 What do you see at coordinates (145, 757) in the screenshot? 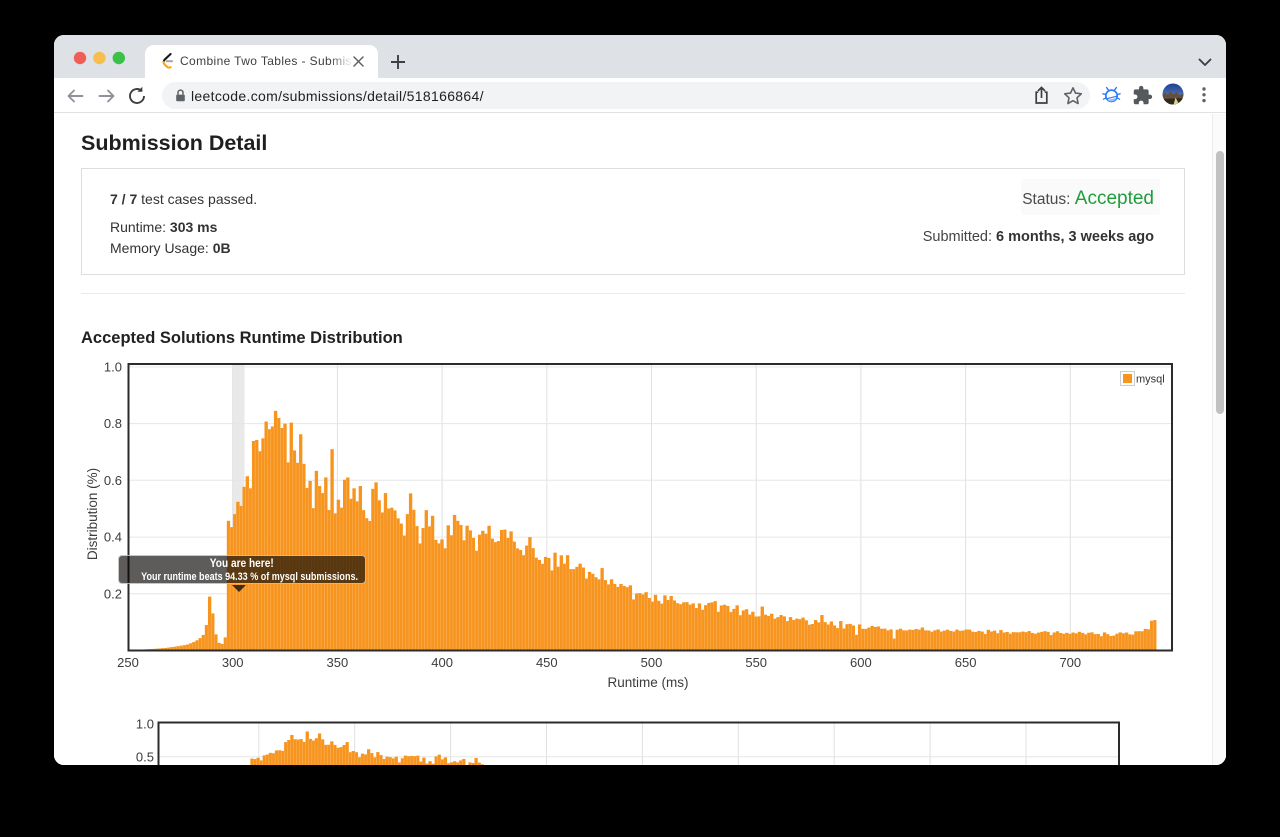
I see `svg-text: 0.5` at bounding box center [145, 757].